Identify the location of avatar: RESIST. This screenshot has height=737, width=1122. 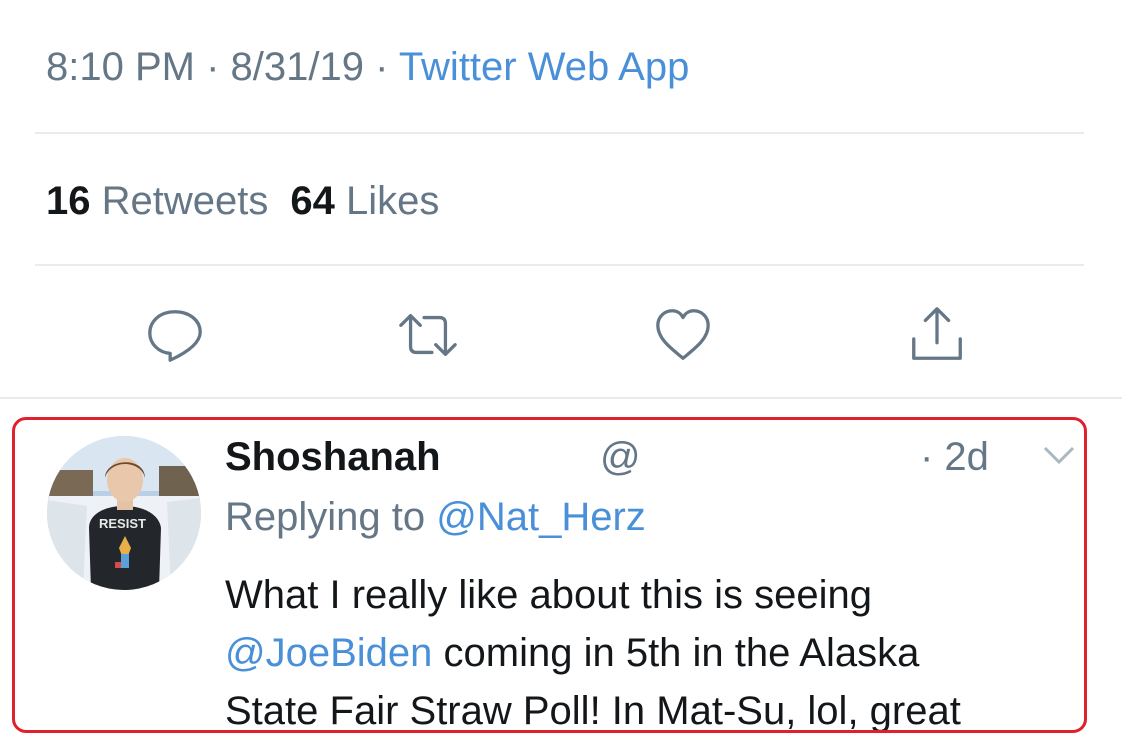
(124, 513).